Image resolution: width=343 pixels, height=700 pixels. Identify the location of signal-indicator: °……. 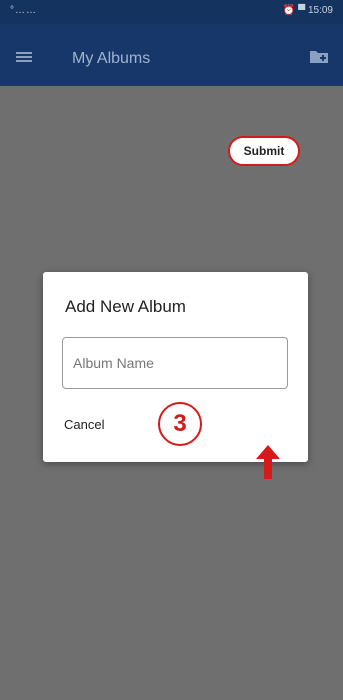
(23, 10).